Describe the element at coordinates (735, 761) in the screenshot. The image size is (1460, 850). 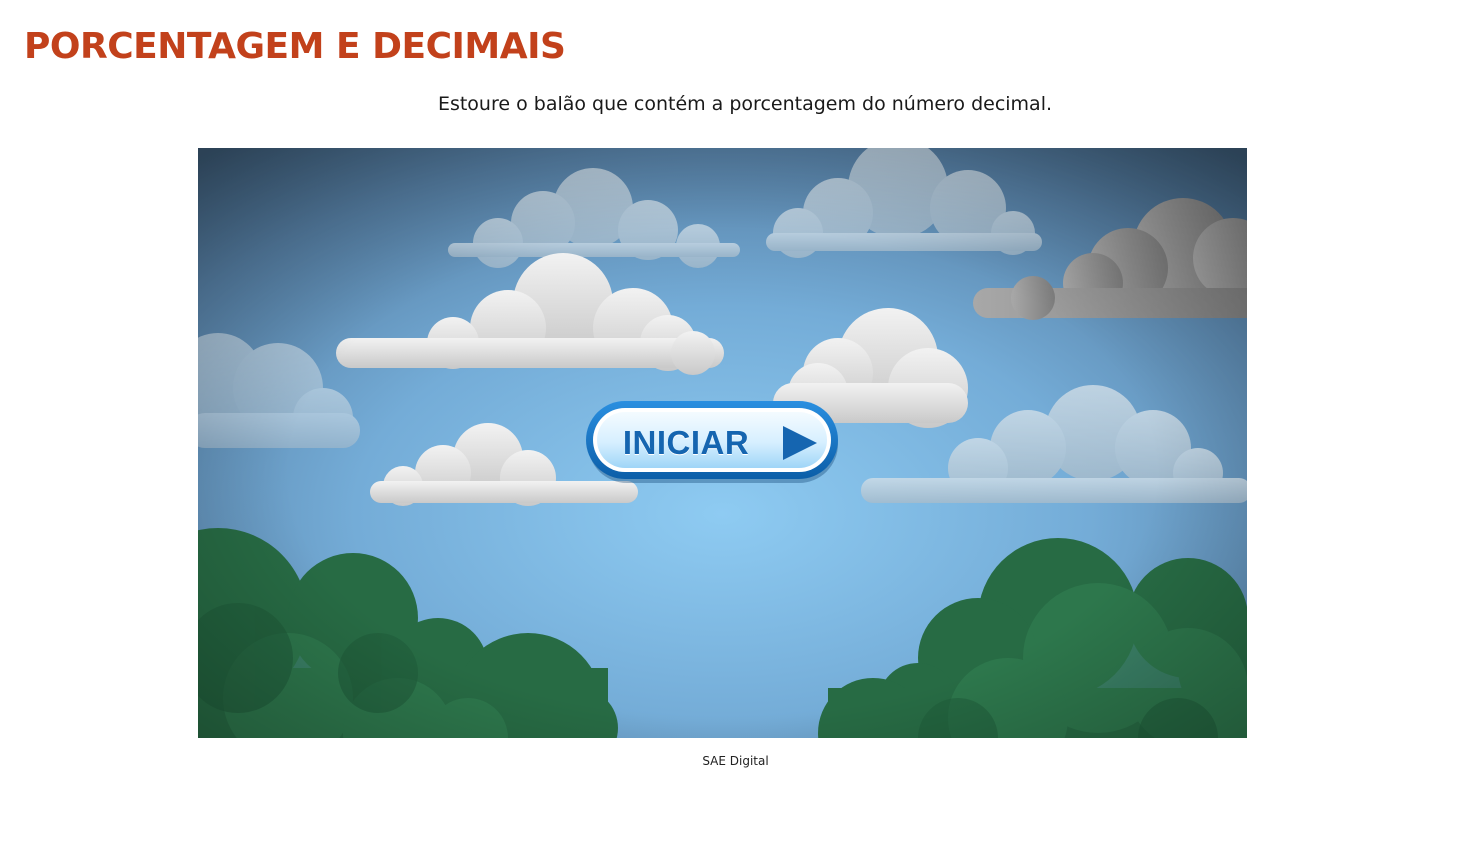
I see `image-caption: SAE Digital` at that location.